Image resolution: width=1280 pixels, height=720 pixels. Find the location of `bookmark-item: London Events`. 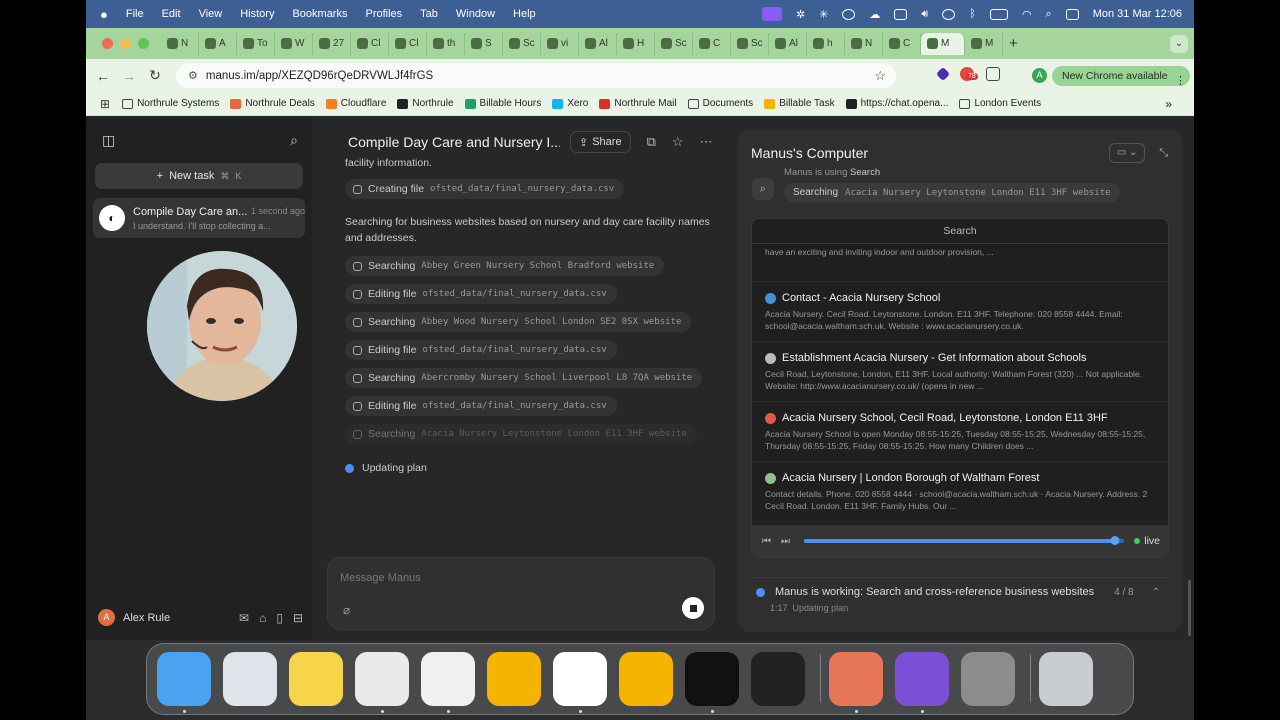

bookmark-item: London Events is located at coordinates (1000, 103).